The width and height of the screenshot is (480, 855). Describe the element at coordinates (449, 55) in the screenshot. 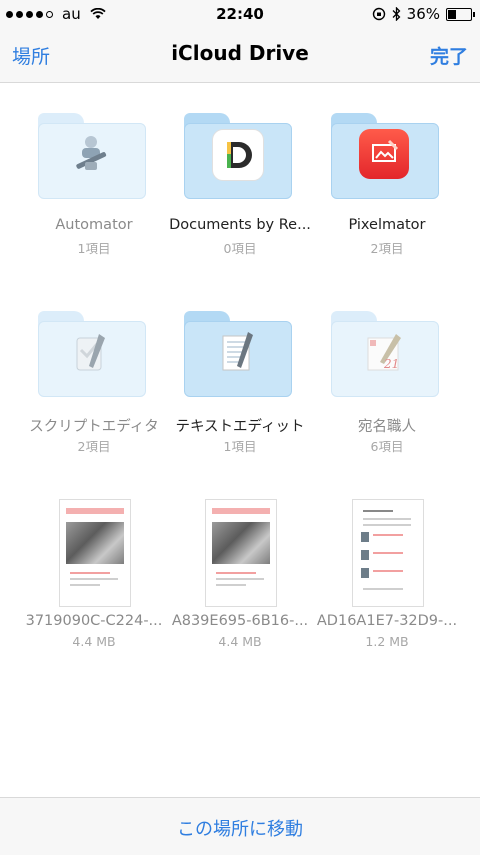

I see `done-button: 完了` at that location.